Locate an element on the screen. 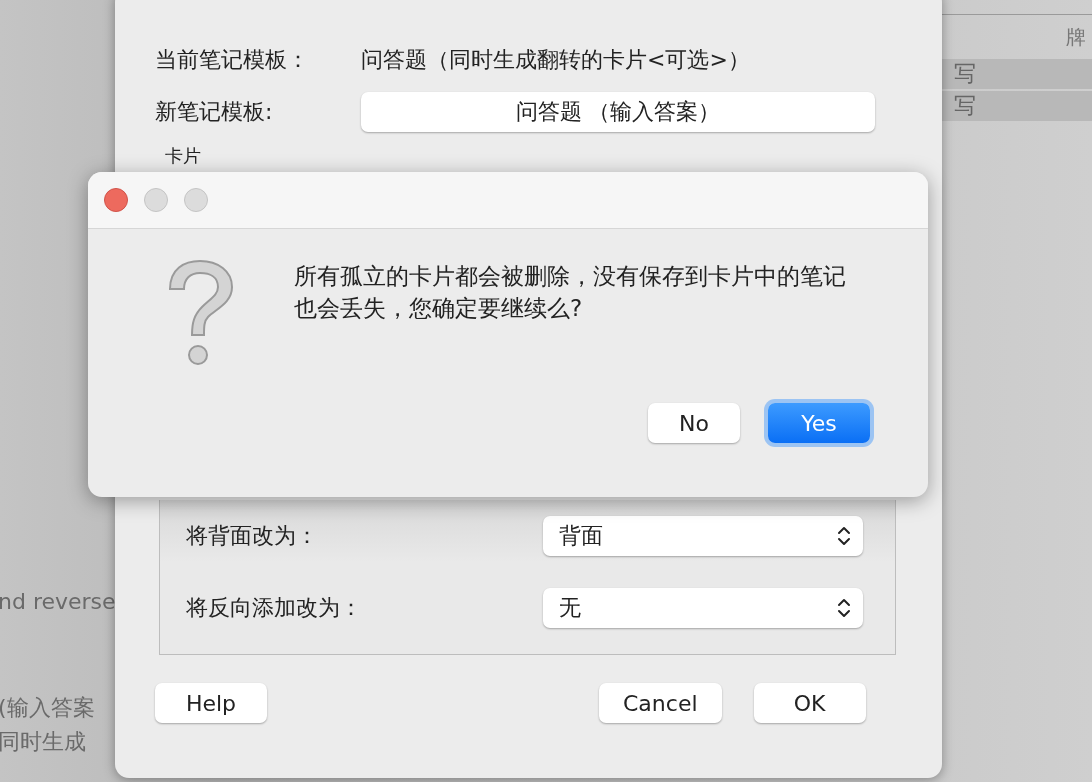 The height and width of the screenshot is (782, 1092). popup-button: 背面 is located at coordinates (703, 536).